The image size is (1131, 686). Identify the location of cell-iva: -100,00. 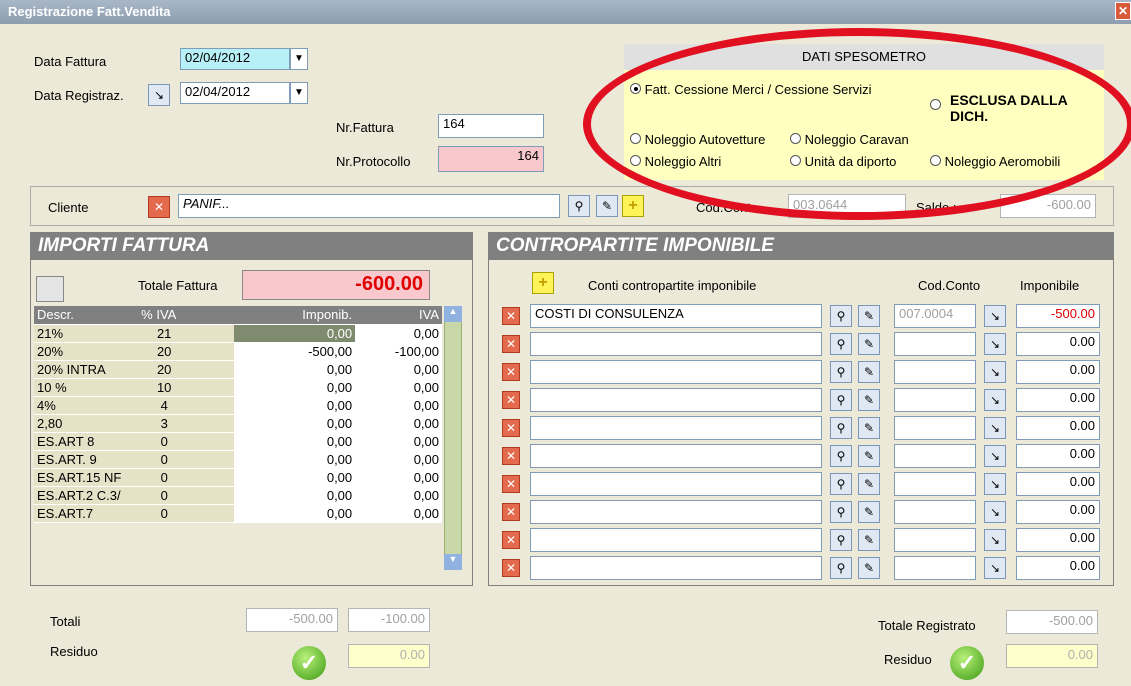
(398, 351).